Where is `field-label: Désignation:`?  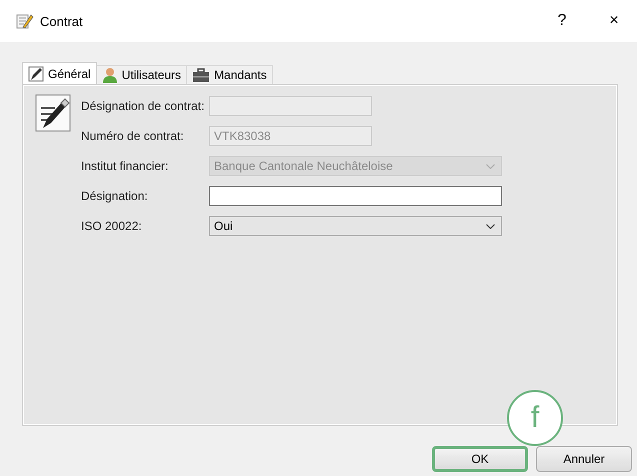
field-label: Désignation: is located at coordinates (115, 196).